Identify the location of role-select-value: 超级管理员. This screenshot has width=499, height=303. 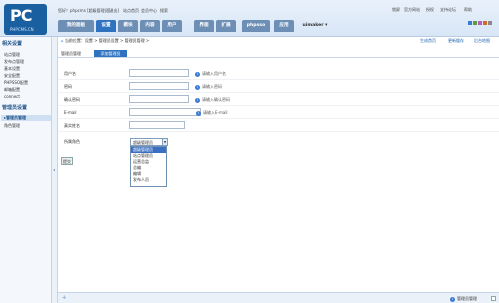
(143, 142).